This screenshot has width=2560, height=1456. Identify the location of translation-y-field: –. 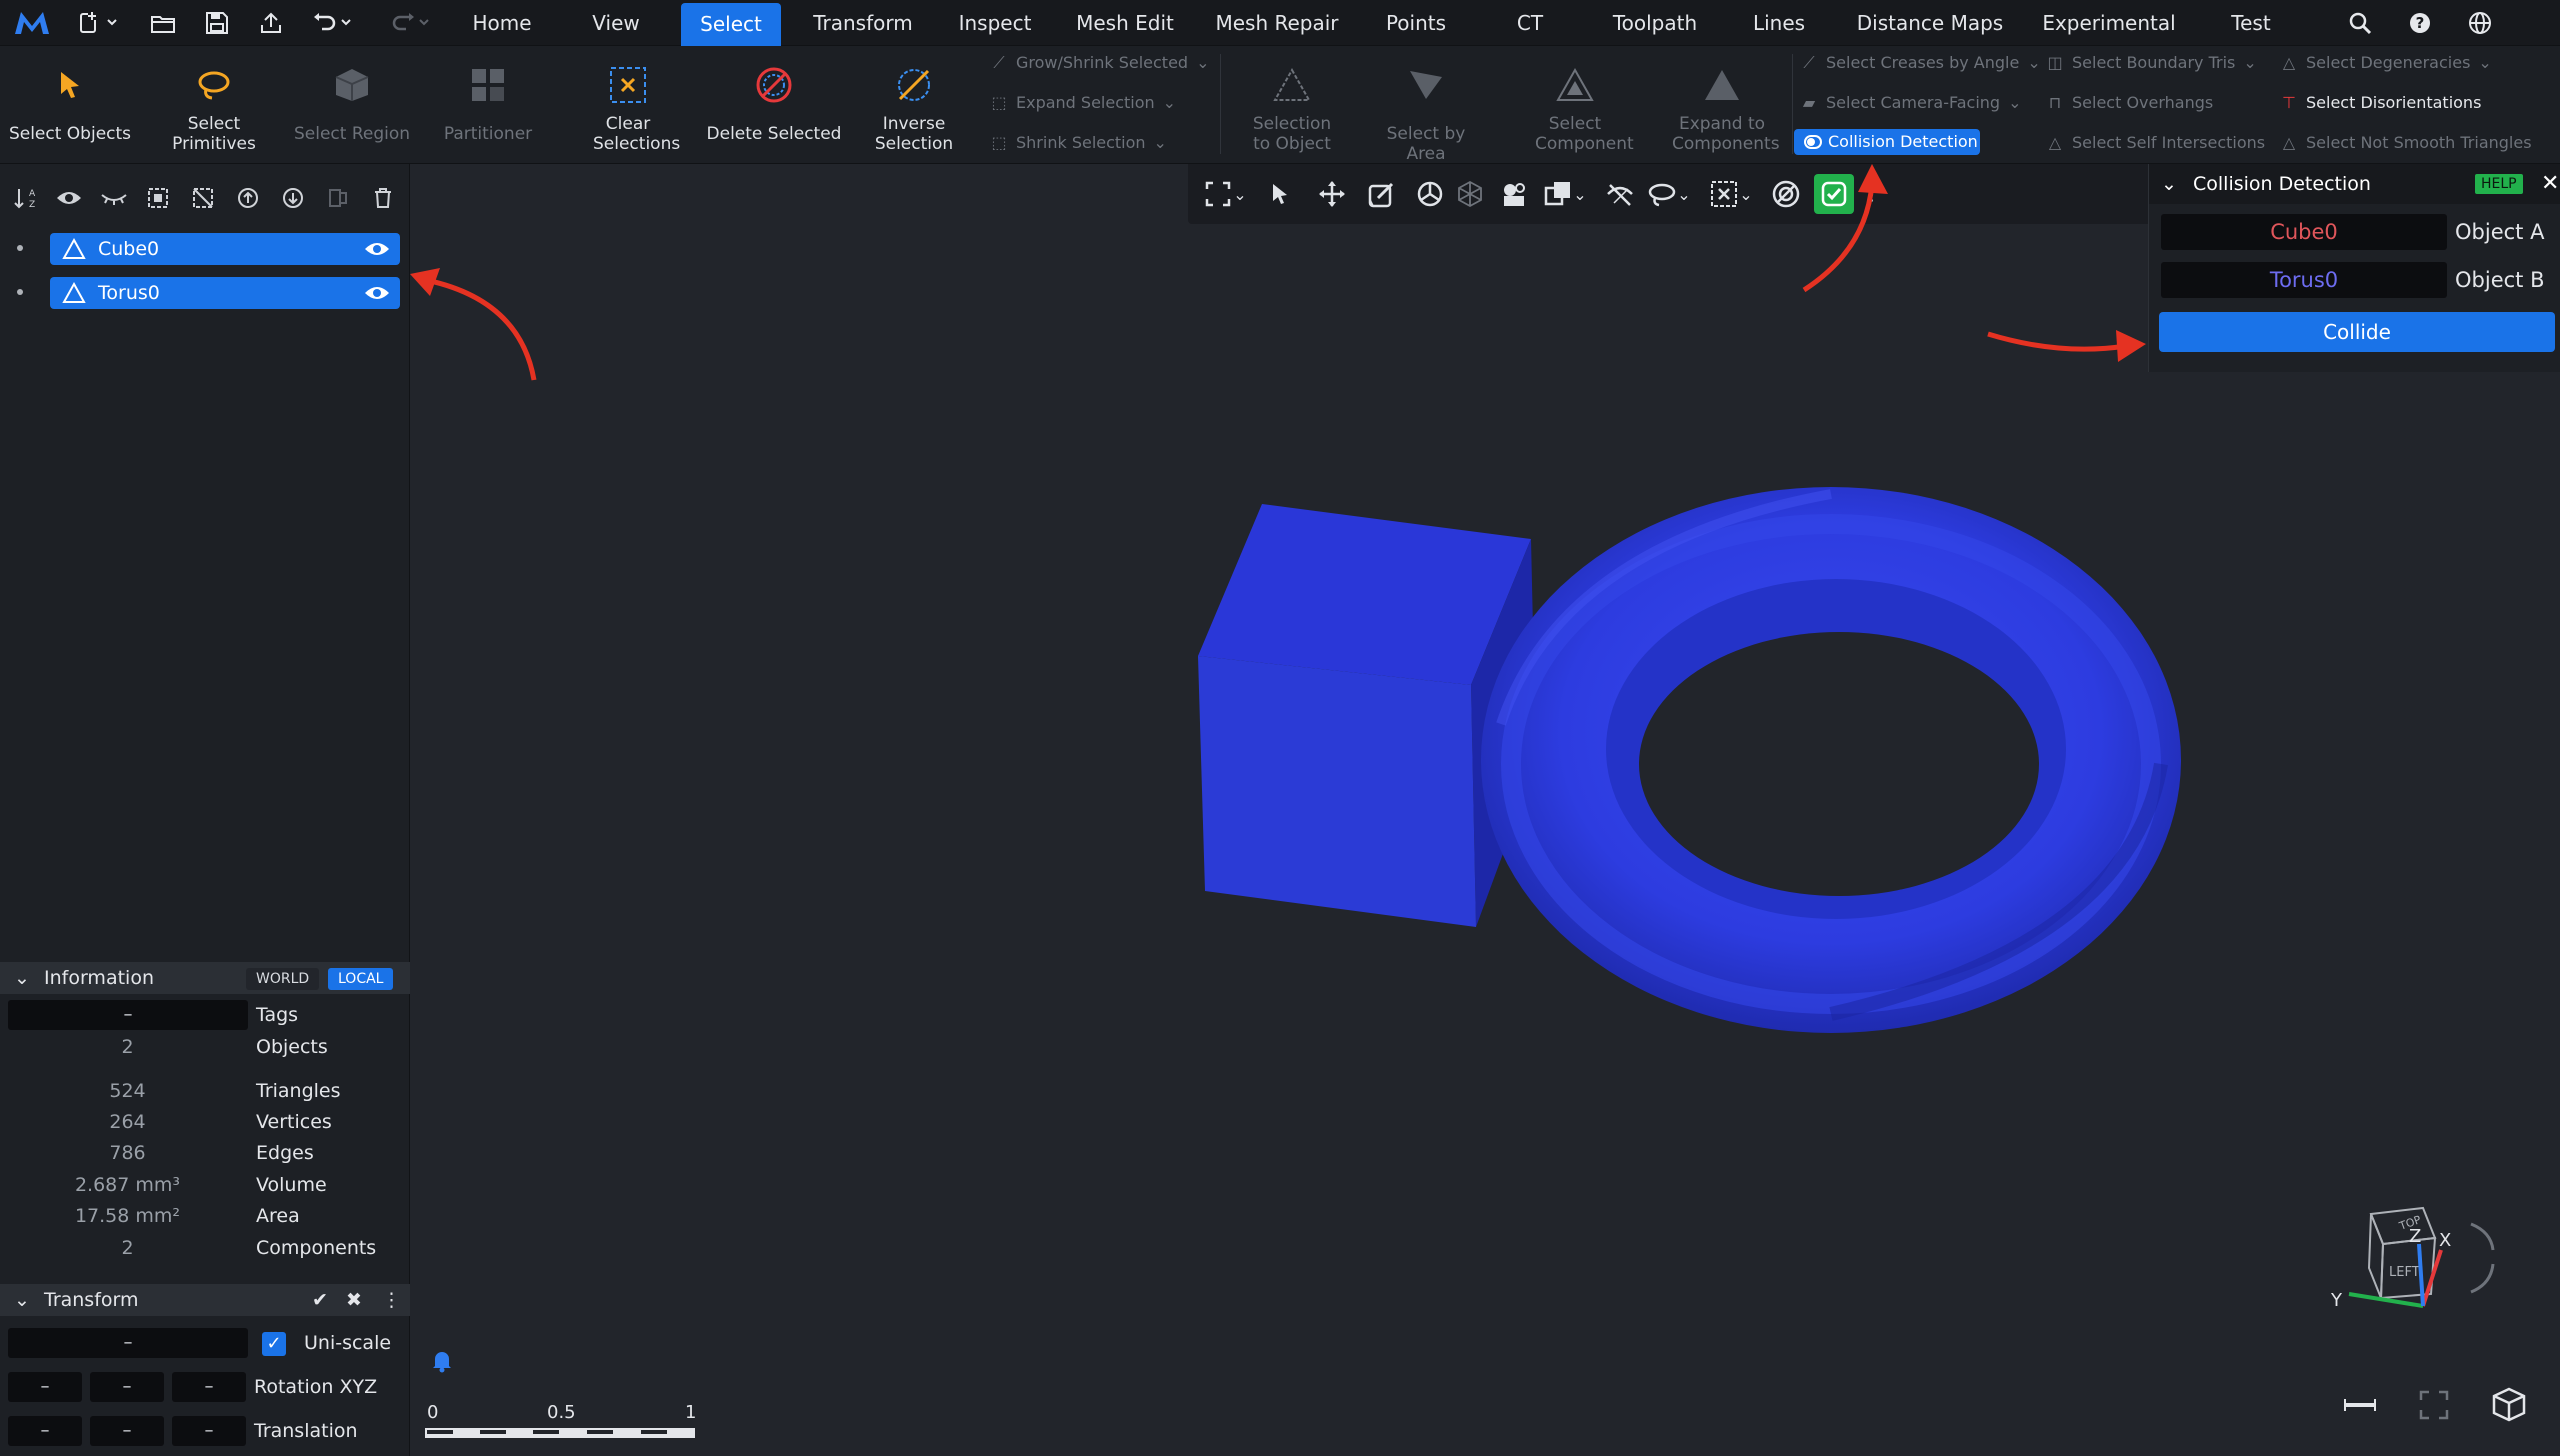
(127, 1431).